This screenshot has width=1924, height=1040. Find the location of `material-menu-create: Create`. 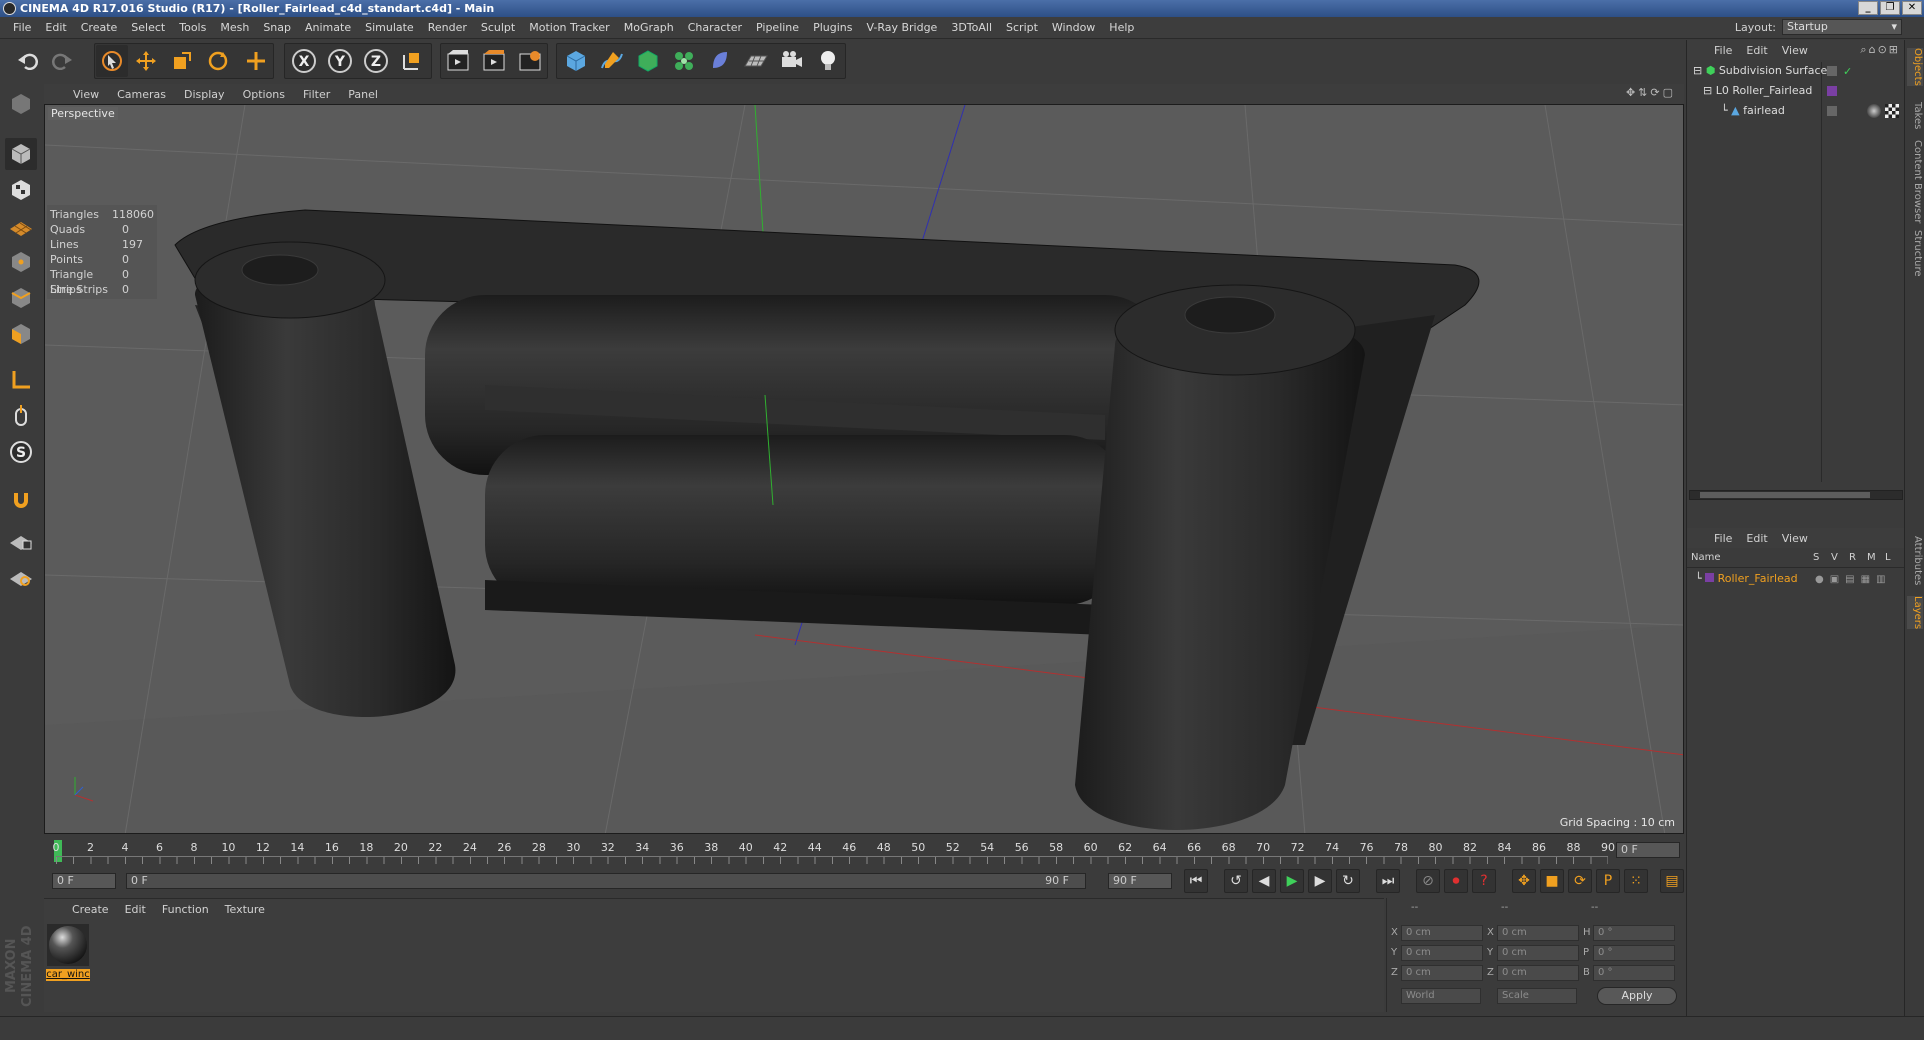

material-menu-create: Create is located at coordinates (90, 909).